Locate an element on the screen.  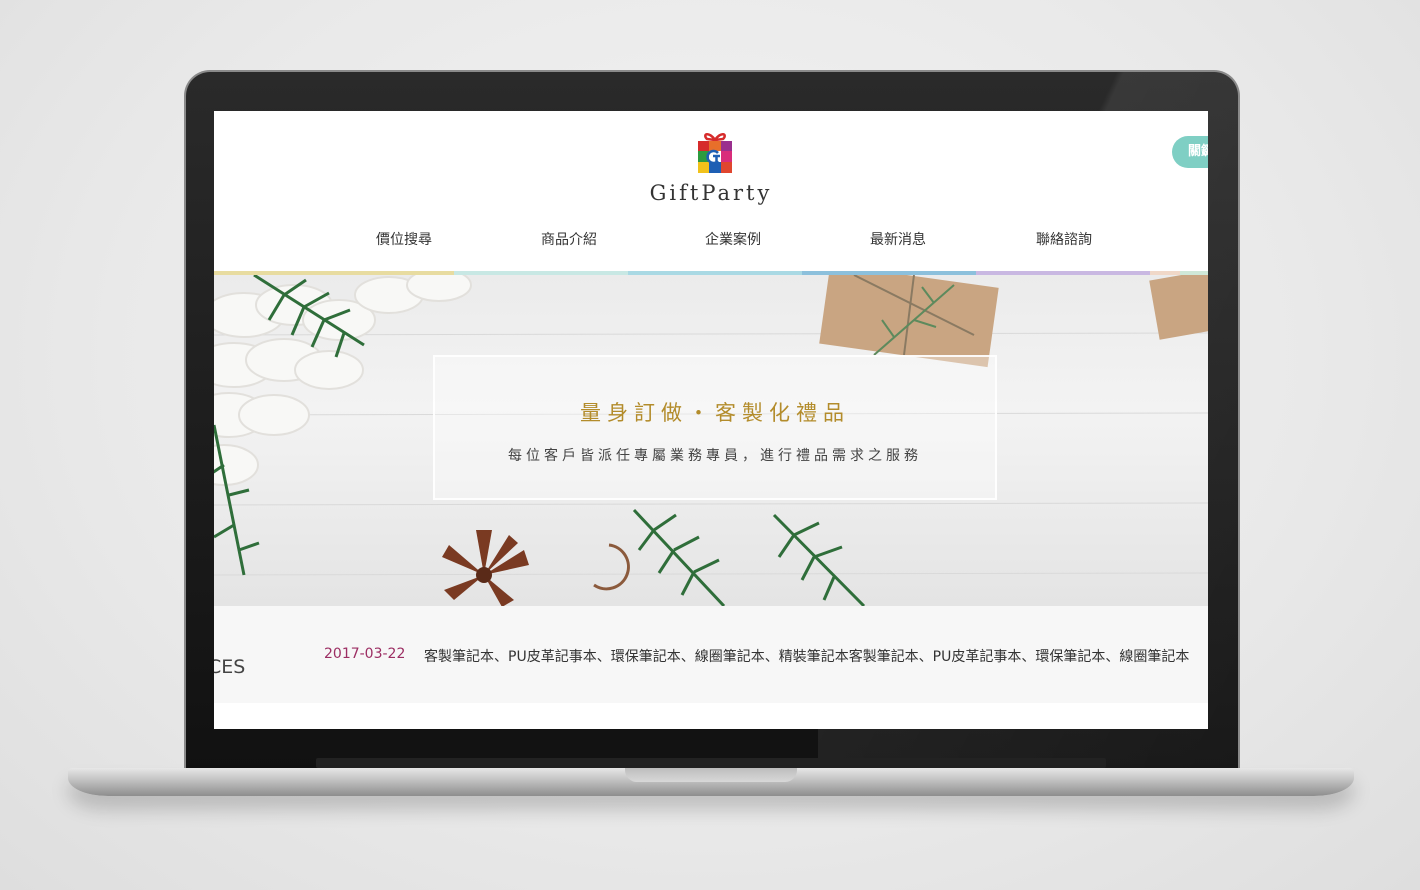
page-content-below is located at coordinates (711, 716).